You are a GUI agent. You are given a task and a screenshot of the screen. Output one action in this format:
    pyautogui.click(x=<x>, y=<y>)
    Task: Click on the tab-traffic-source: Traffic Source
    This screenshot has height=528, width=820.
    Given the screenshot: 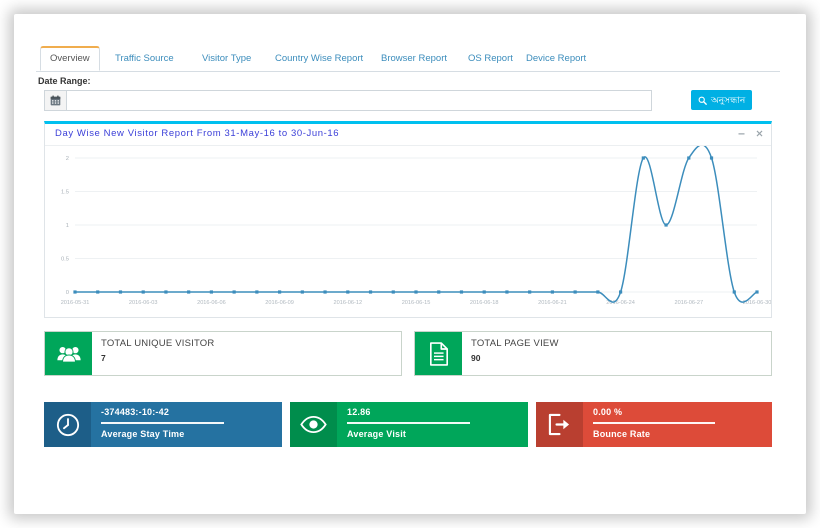 What is the action you would take?
    pyautogui.click(x=144, y=58)
    